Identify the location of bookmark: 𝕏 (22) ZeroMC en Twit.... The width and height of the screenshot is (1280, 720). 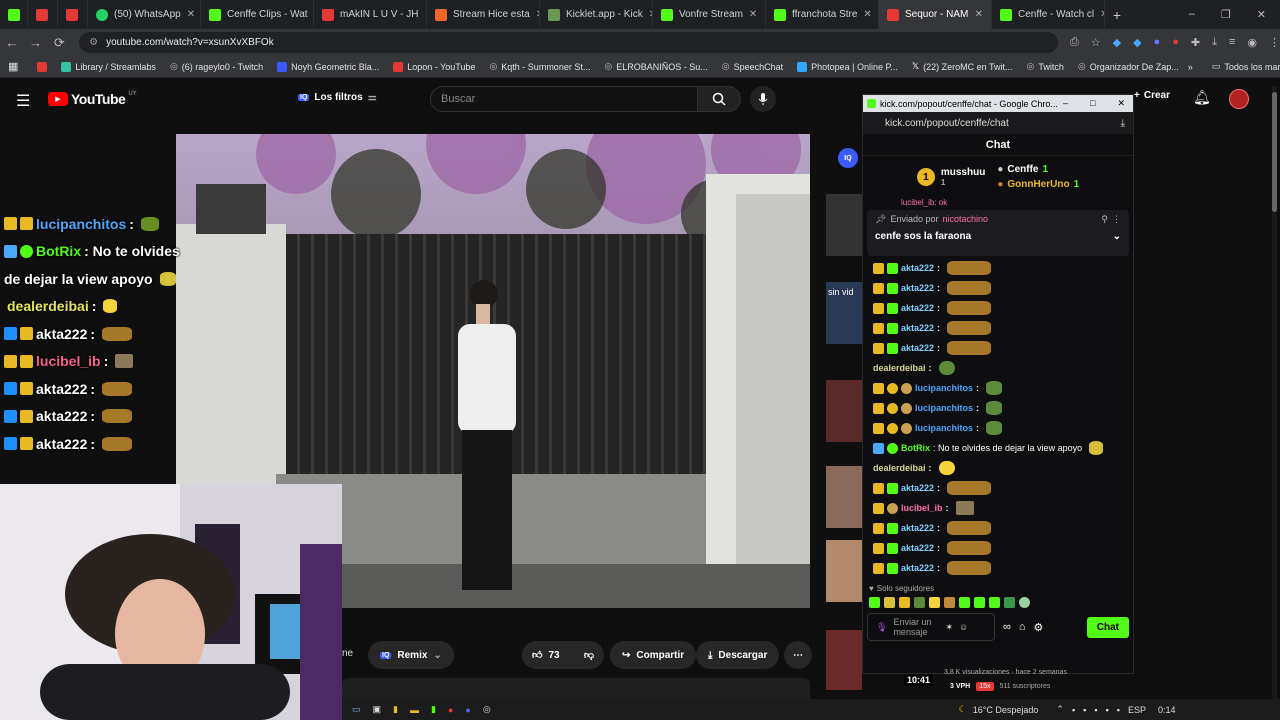
(962, 66).